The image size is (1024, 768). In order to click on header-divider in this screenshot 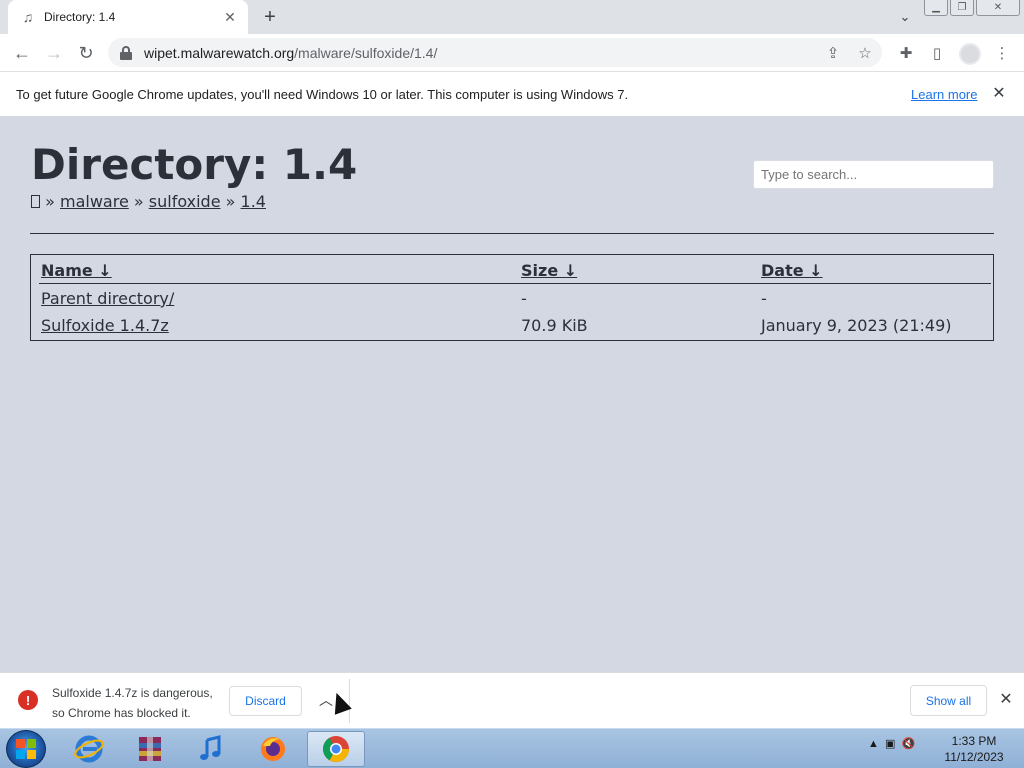, I will do `click(515, 283)`.